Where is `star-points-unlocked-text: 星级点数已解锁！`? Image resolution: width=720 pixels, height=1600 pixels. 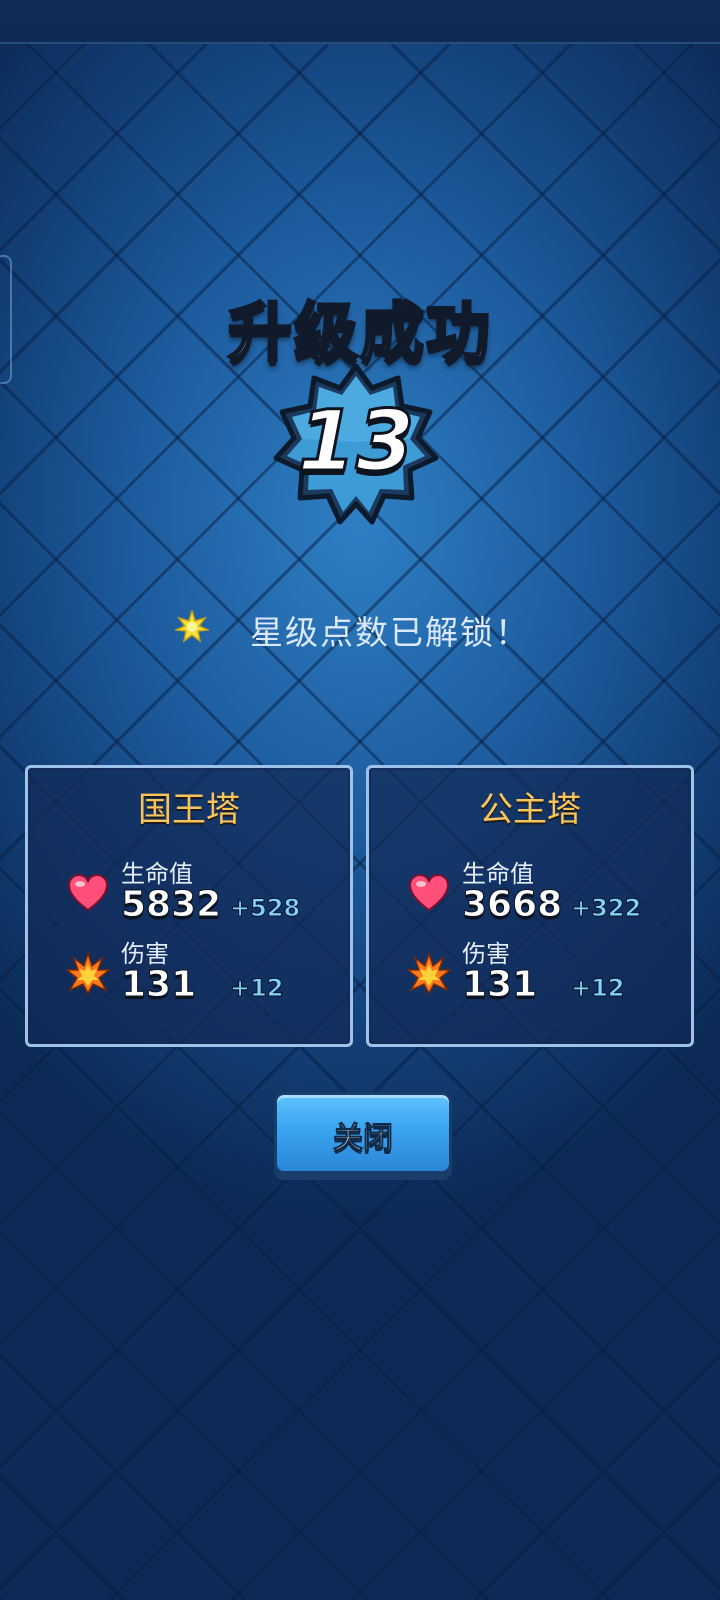 star-points-unlocked-text: 星级点数已解锁！ is located at coordinates (390, 632).